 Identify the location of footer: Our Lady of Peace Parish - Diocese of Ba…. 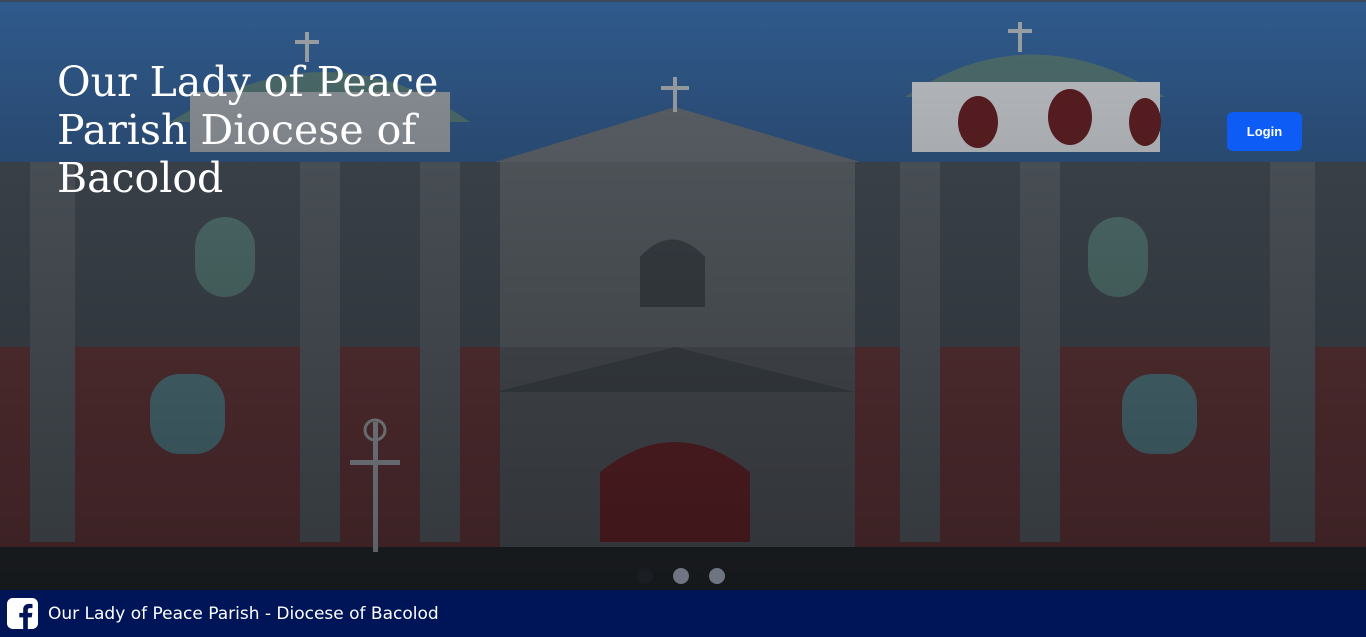
(683, 613).